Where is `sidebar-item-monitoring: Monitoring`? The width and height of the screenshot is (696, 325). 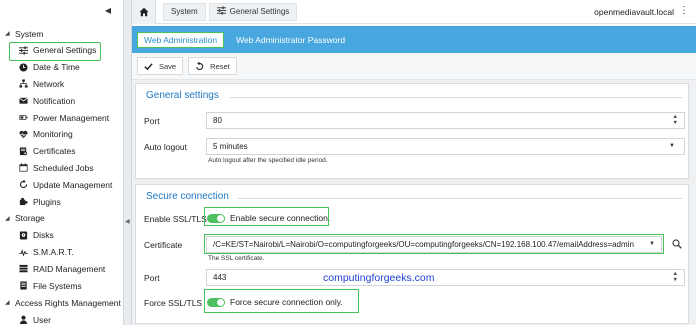
sidebar-item-monitoring: Monitoring is located at coordinates (61, 134).